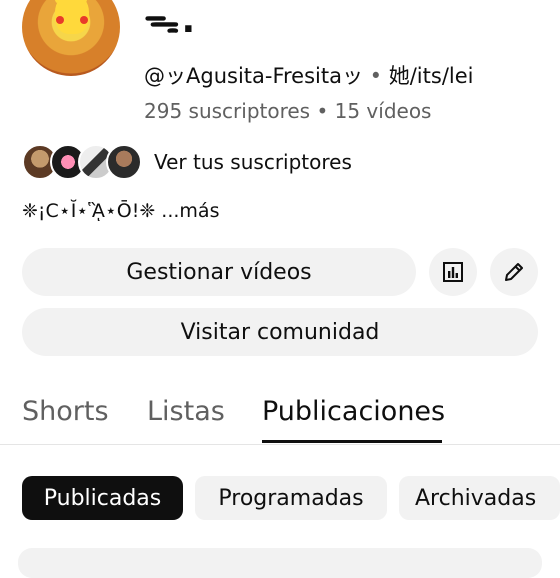 The height and width of the screenshot is (578, 560). What do you see at coordinates (476, 498) in the screenshot?
I see `chip-label: Archivadas` at bounding box center [476, 498].